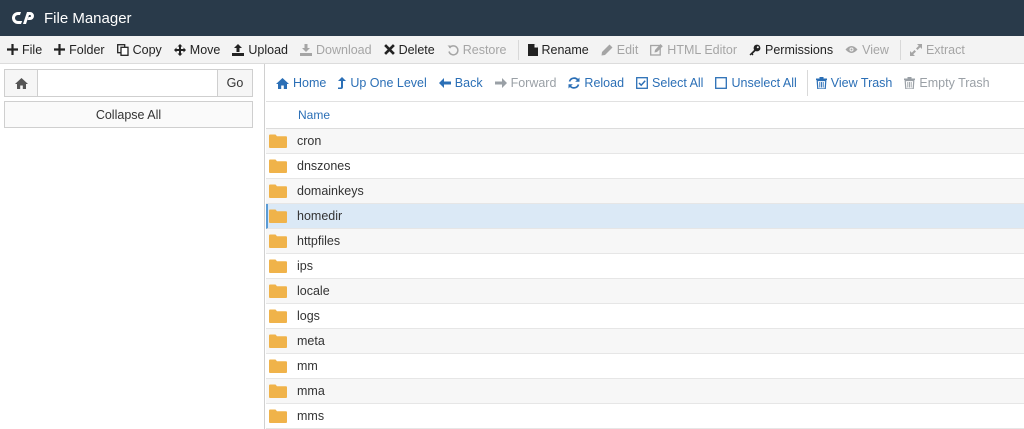 Image resolution: width=1024 pixels, height=429 pixels. Describe the element at coordinates (645, 416) in the screenshot. I see `table-row: mms` at that location.